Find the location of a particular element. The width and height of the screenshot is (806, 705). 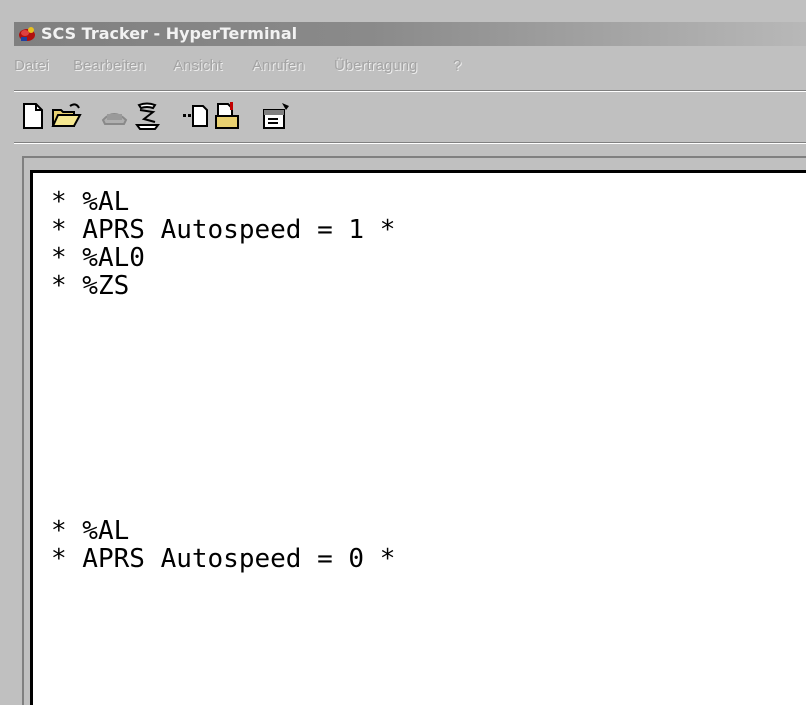

terminal-line: * APRS Autospeed = 1 * is located at coordinates (223, 230).